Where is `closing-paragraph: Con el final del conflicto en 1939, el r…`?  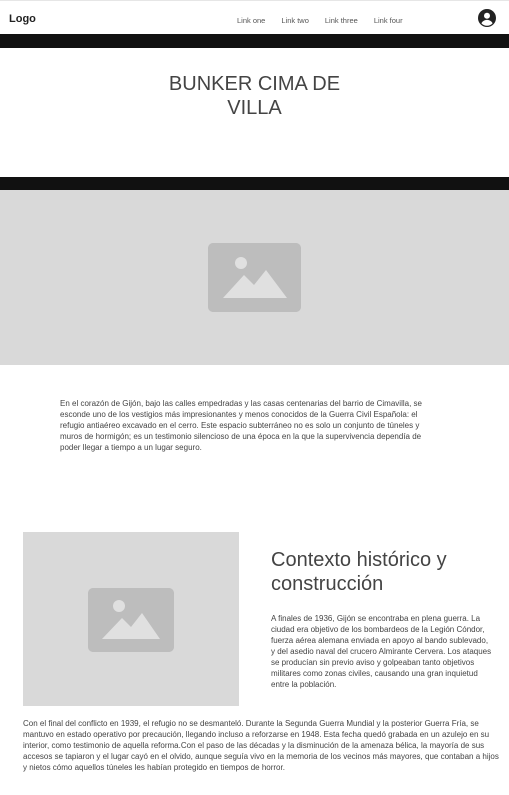 closing-paragraph: Con el final del conflicto en 1939, el r… is located at coordinates (261, 745).